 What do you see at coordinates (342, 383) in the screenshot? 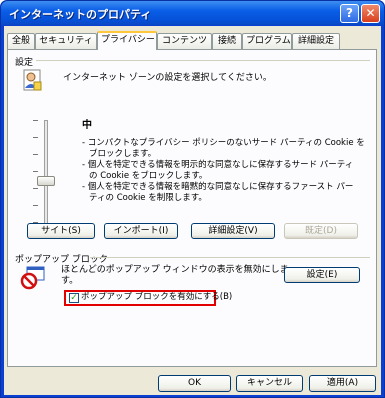
I see `apply-button: 適用(A)` at bounding box center [342, 383].